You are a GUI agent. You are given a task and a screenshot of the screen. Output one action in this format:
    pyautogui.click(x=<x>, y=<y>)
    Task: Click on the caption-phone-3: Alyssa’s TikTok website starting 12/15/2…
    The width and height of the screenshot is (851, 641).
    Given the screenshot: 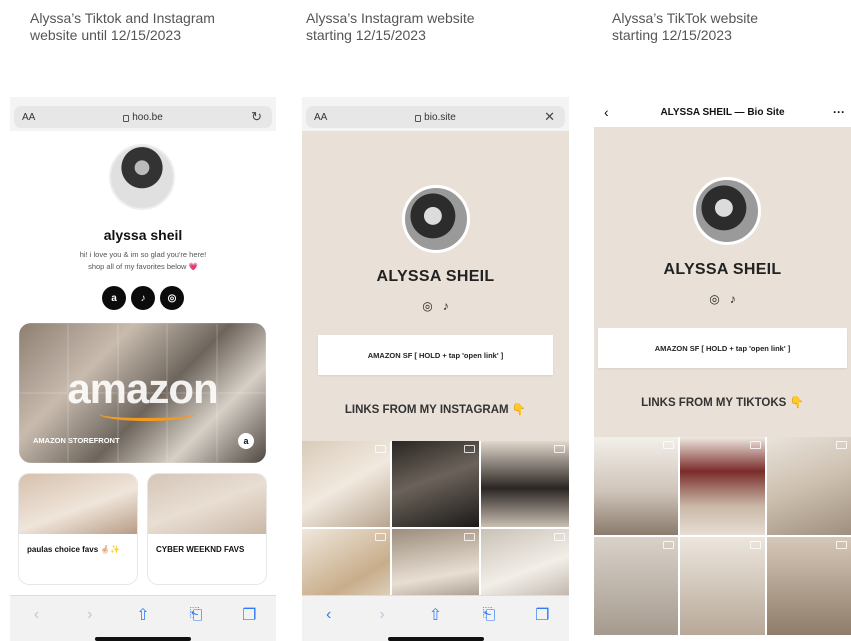 What is the action you would take?
    pyautogui.click(x=685, y=26)
    